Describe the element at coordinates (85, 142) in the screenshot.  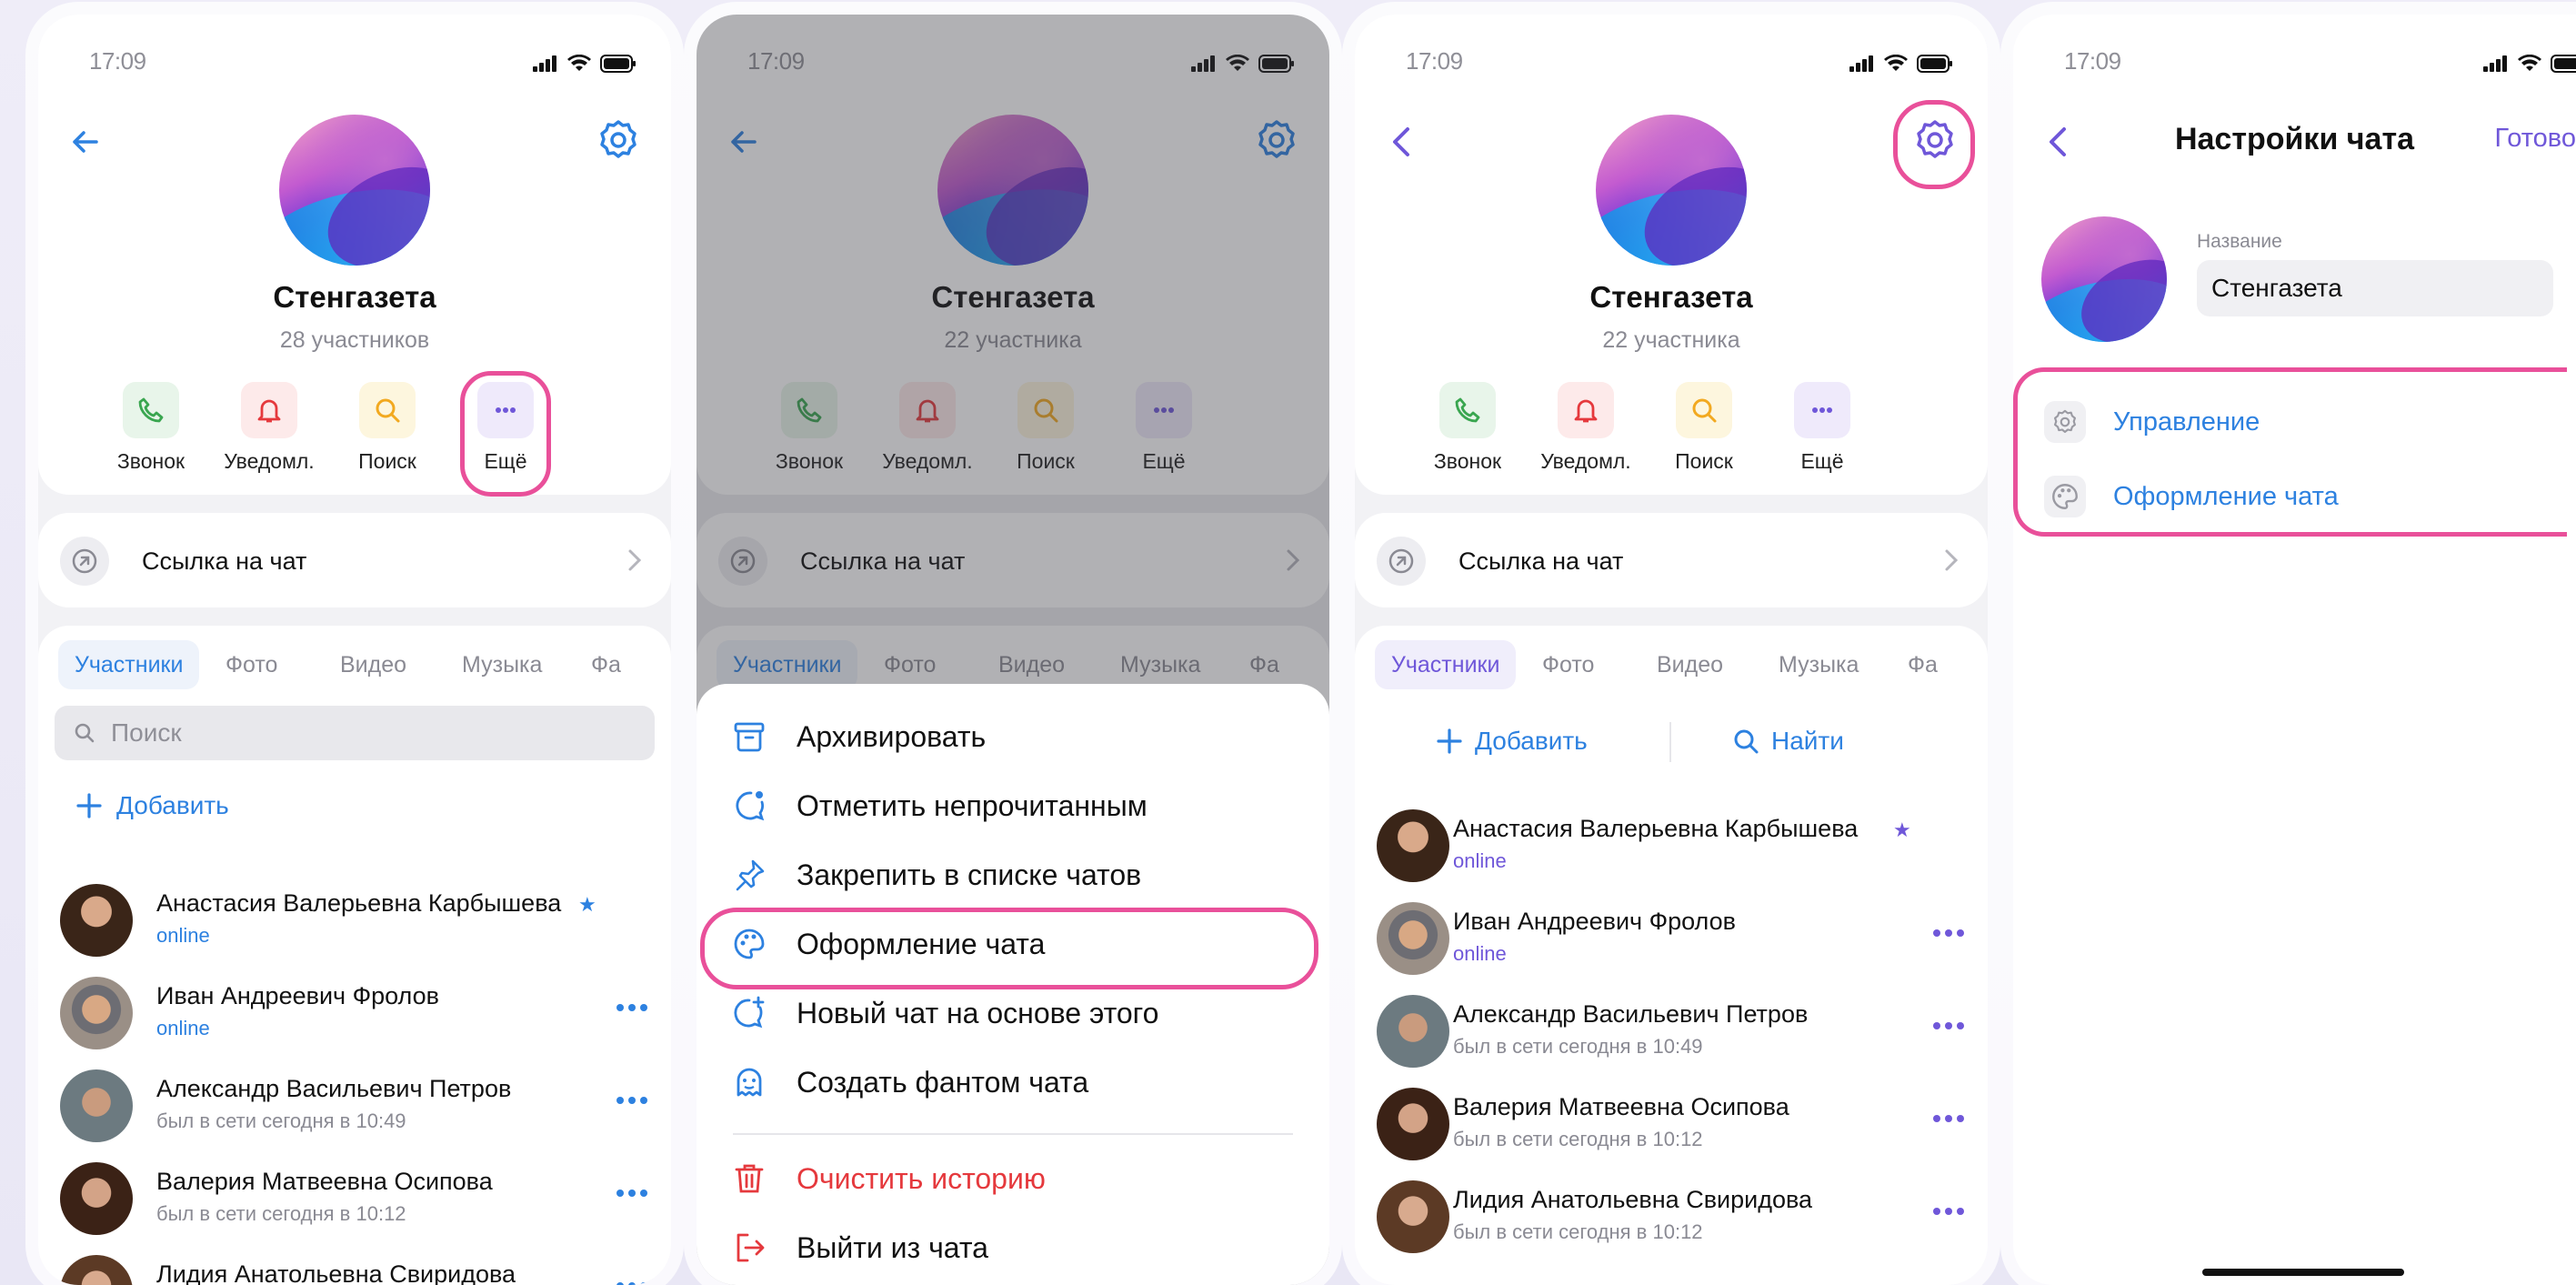
I see `back-arrow-icon` at that location.